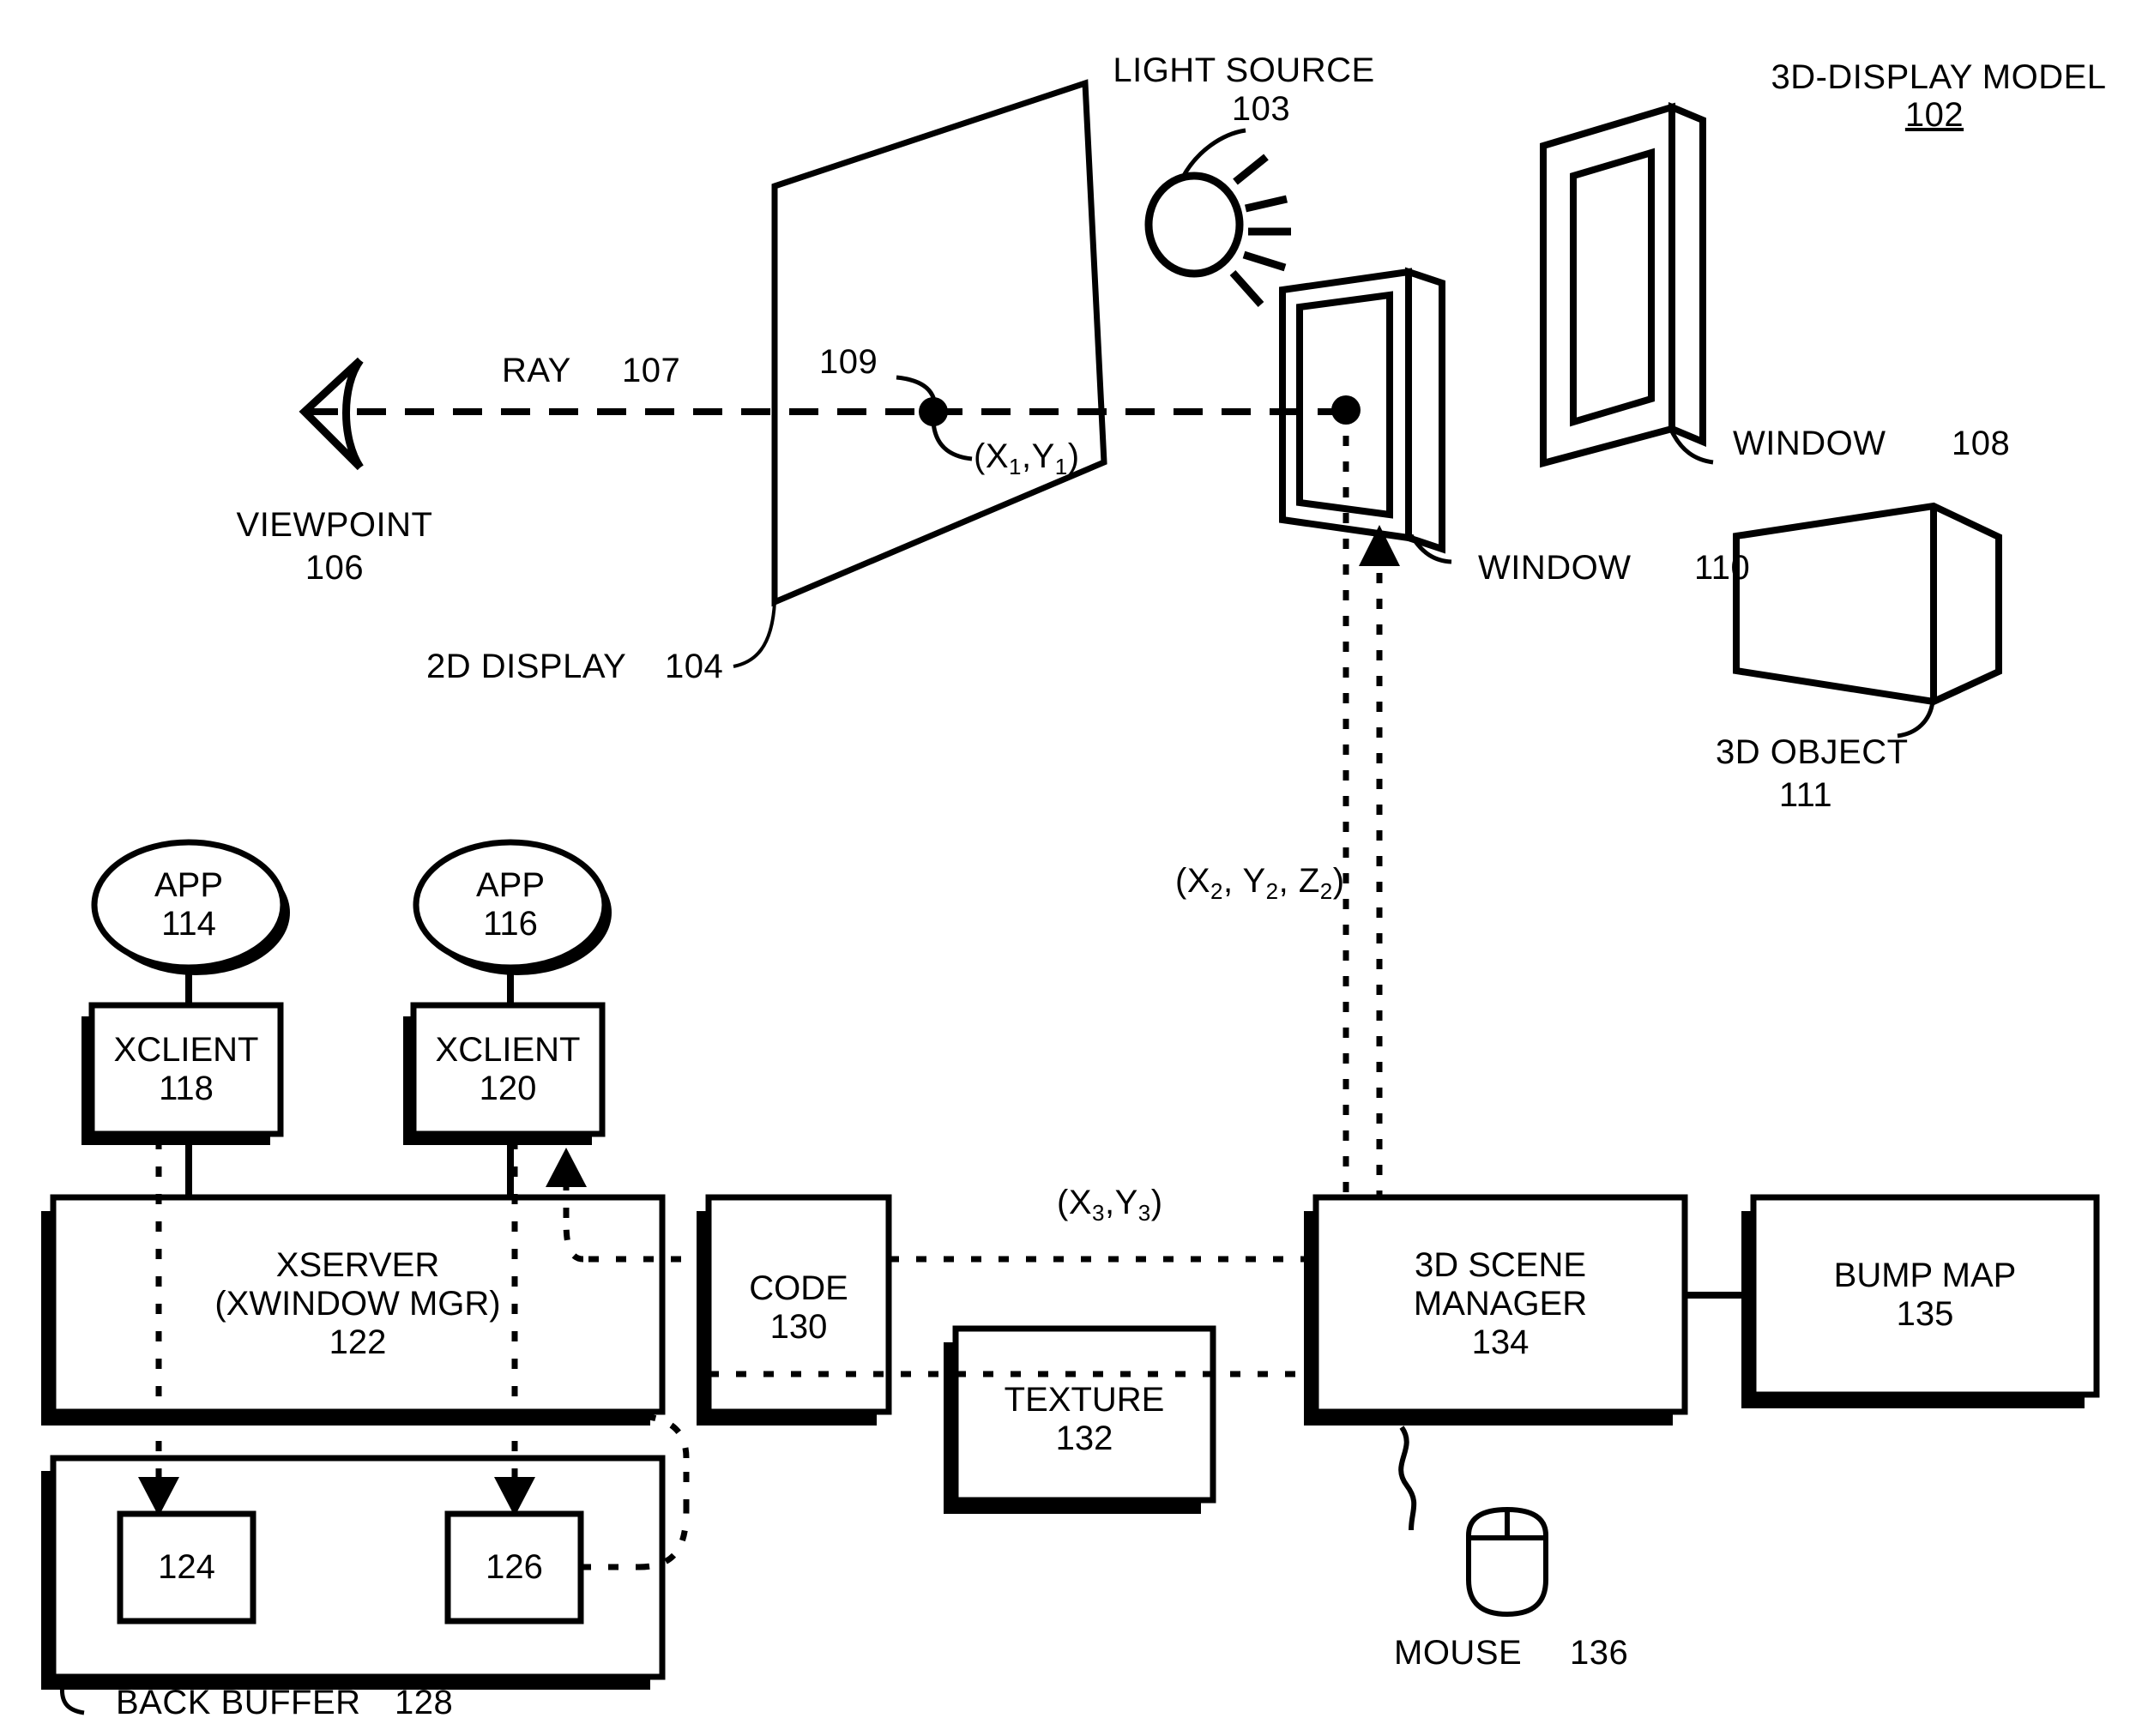 The image size is (2136, 1736). Describe the element at coordinates (190, 907) in the screenshot. I see `app-114-shape` at that location.